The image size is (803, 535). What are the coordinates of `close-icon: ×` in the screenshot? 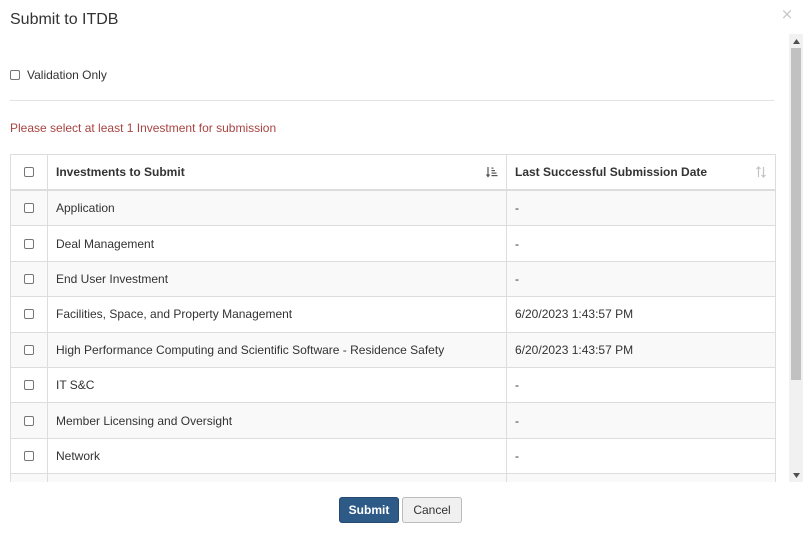 It's located at (787, 14).